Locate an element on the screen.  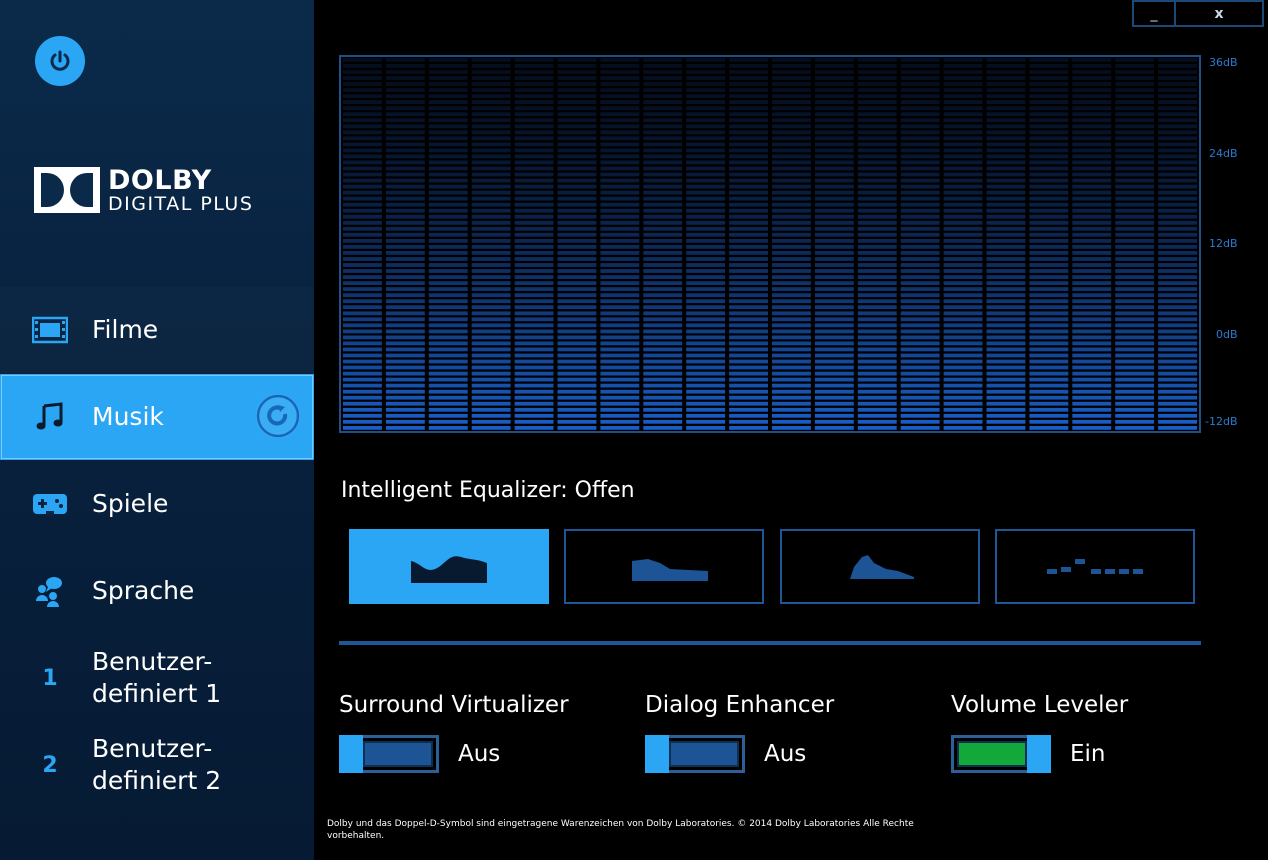
music-note-icon is located at coordinates (50, 417).